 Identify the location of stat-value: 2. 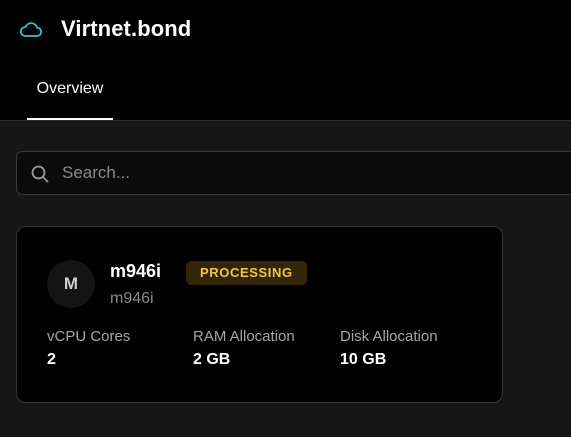
(51, 359).